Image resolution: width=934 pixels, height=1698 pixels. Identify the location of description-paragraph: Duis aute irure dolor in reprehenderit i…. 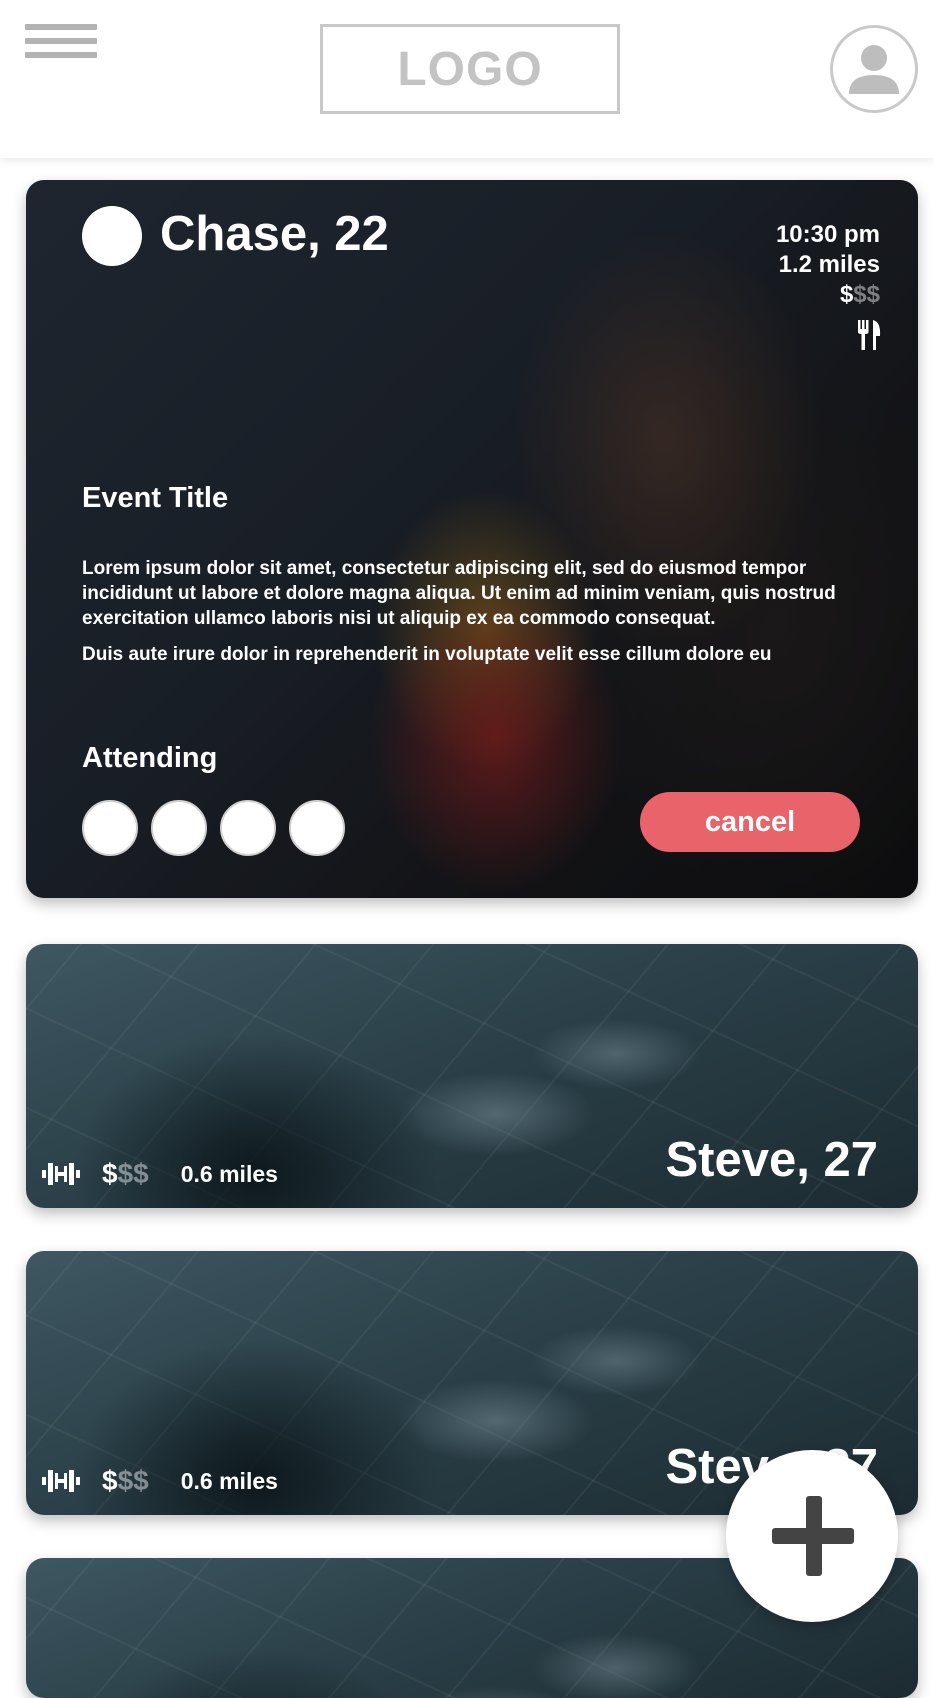
(427, 654).